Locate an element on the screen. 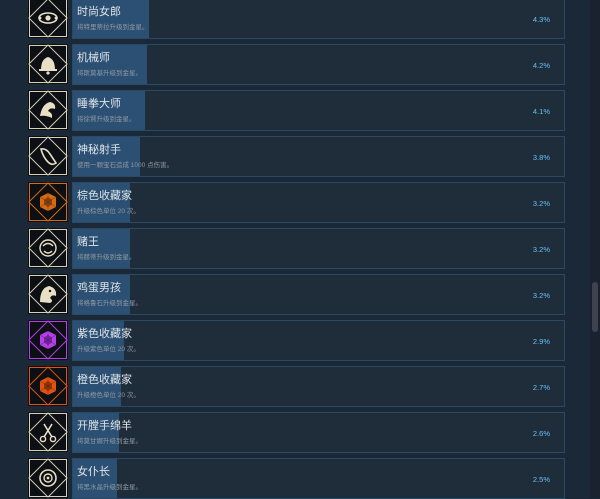 The image size is (600, 499). achievement-panel: 橙色收藏家升级橙色单位 20 次。 2.7% is located at coordinates (318, 386).